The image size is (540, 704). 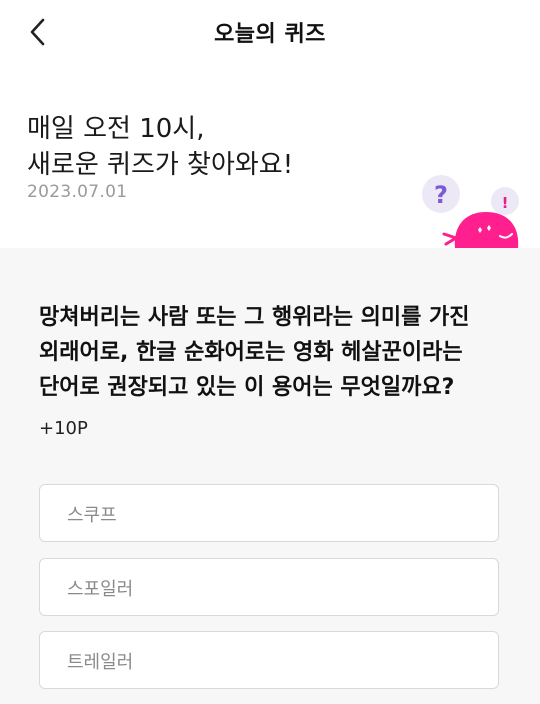 What do you see at coordinates (269, 587) in the screenshot?
I see `answer-option-2: 스포일러` at bounding box center [269, 587].